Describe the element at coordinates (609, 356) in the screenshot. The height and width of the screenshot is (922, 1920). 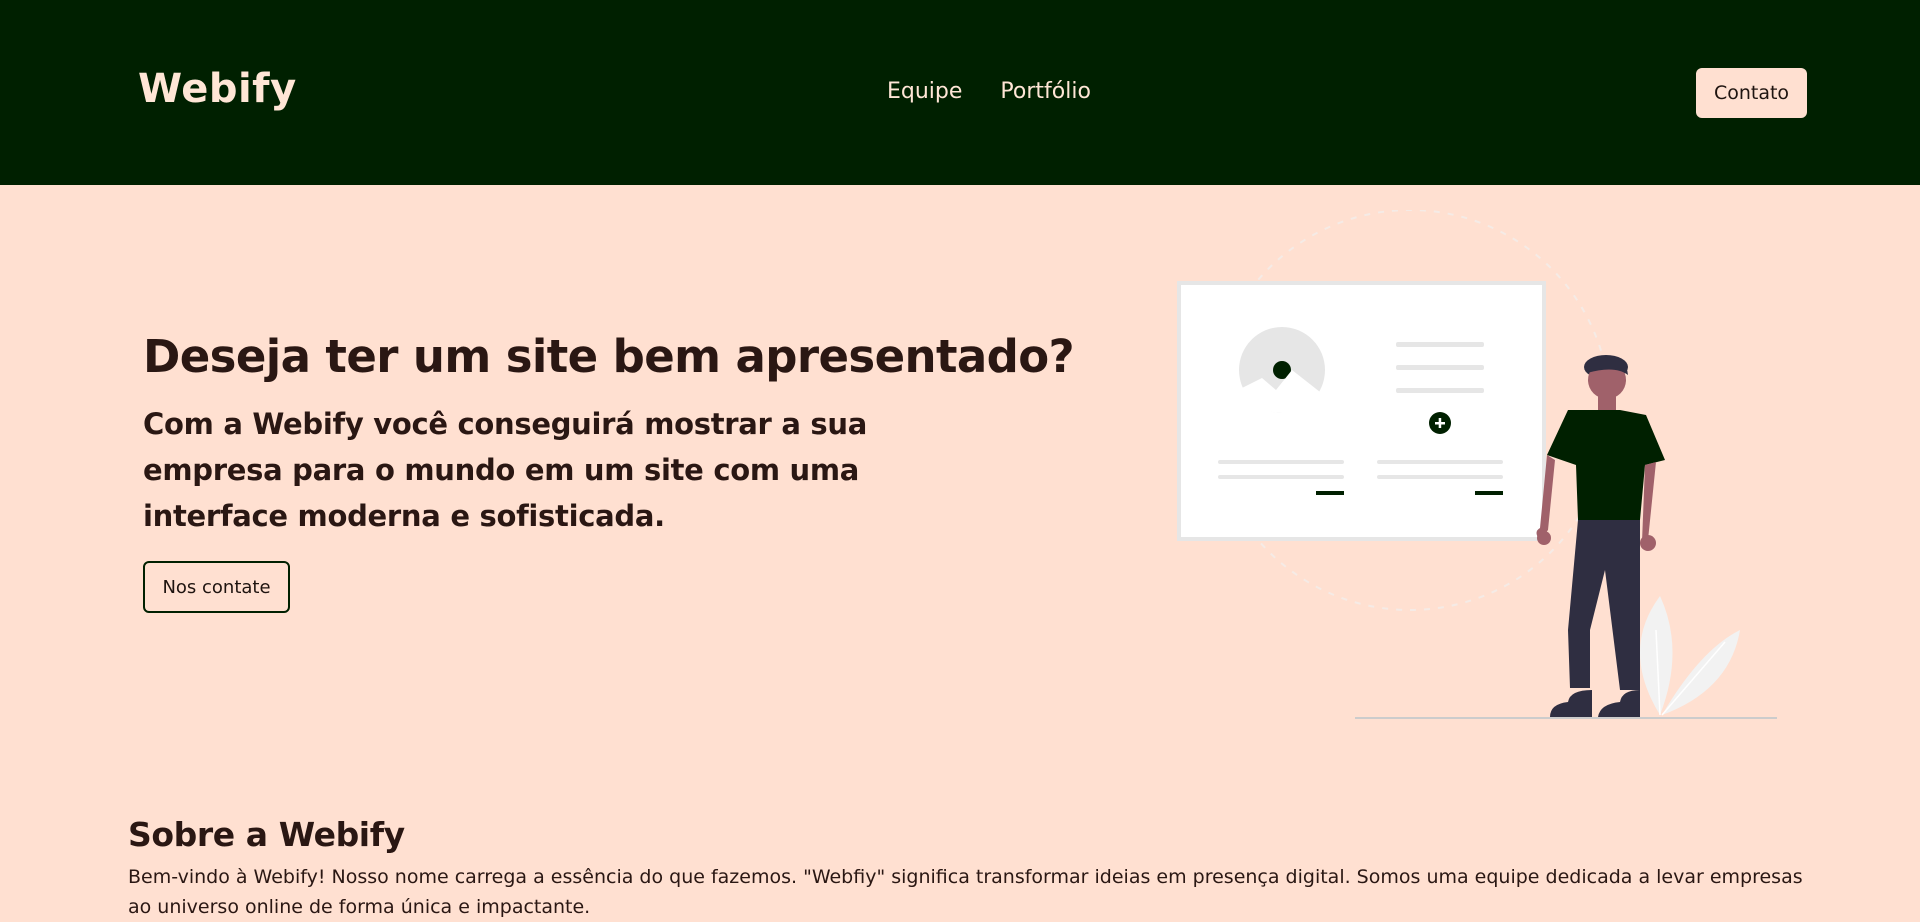
I see `hero-title: Deseja ter um site bem apresentado?` at that location.